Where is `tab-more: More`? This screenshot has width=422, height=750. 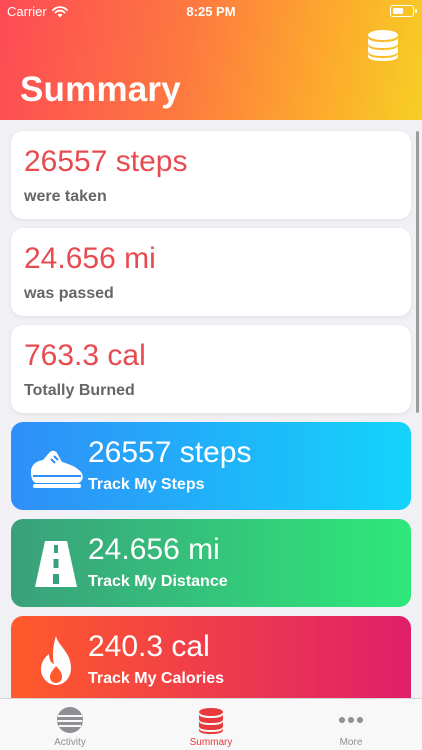
tab-more: More is located at coordinates (351, 724).